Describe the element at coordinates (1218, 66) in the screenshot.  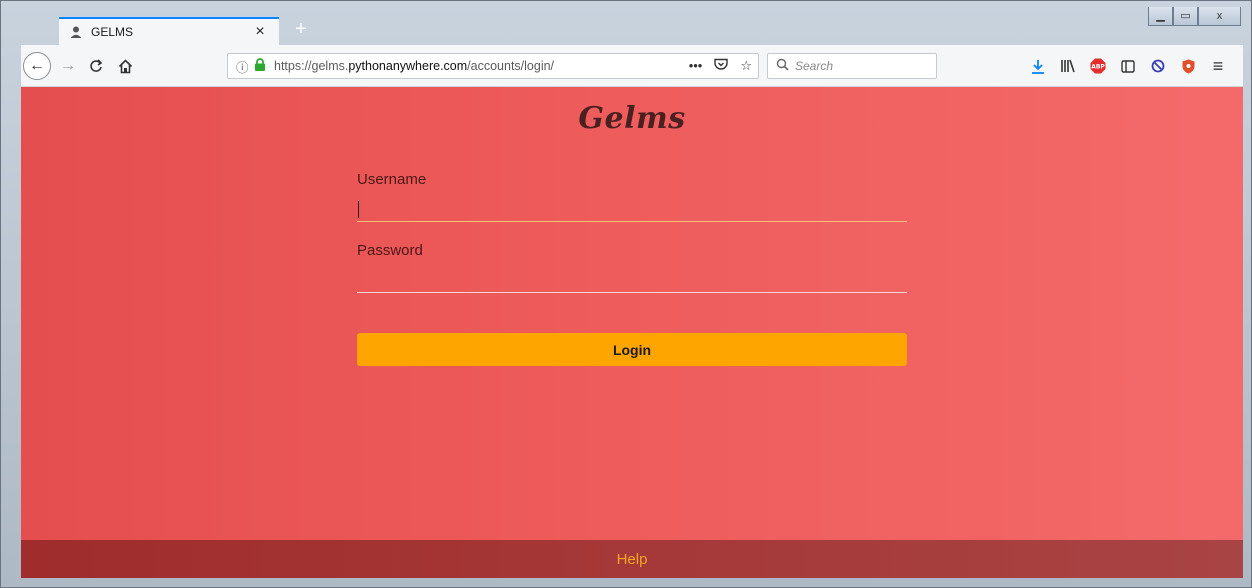
I see `menu-icon: ≡` at that location.